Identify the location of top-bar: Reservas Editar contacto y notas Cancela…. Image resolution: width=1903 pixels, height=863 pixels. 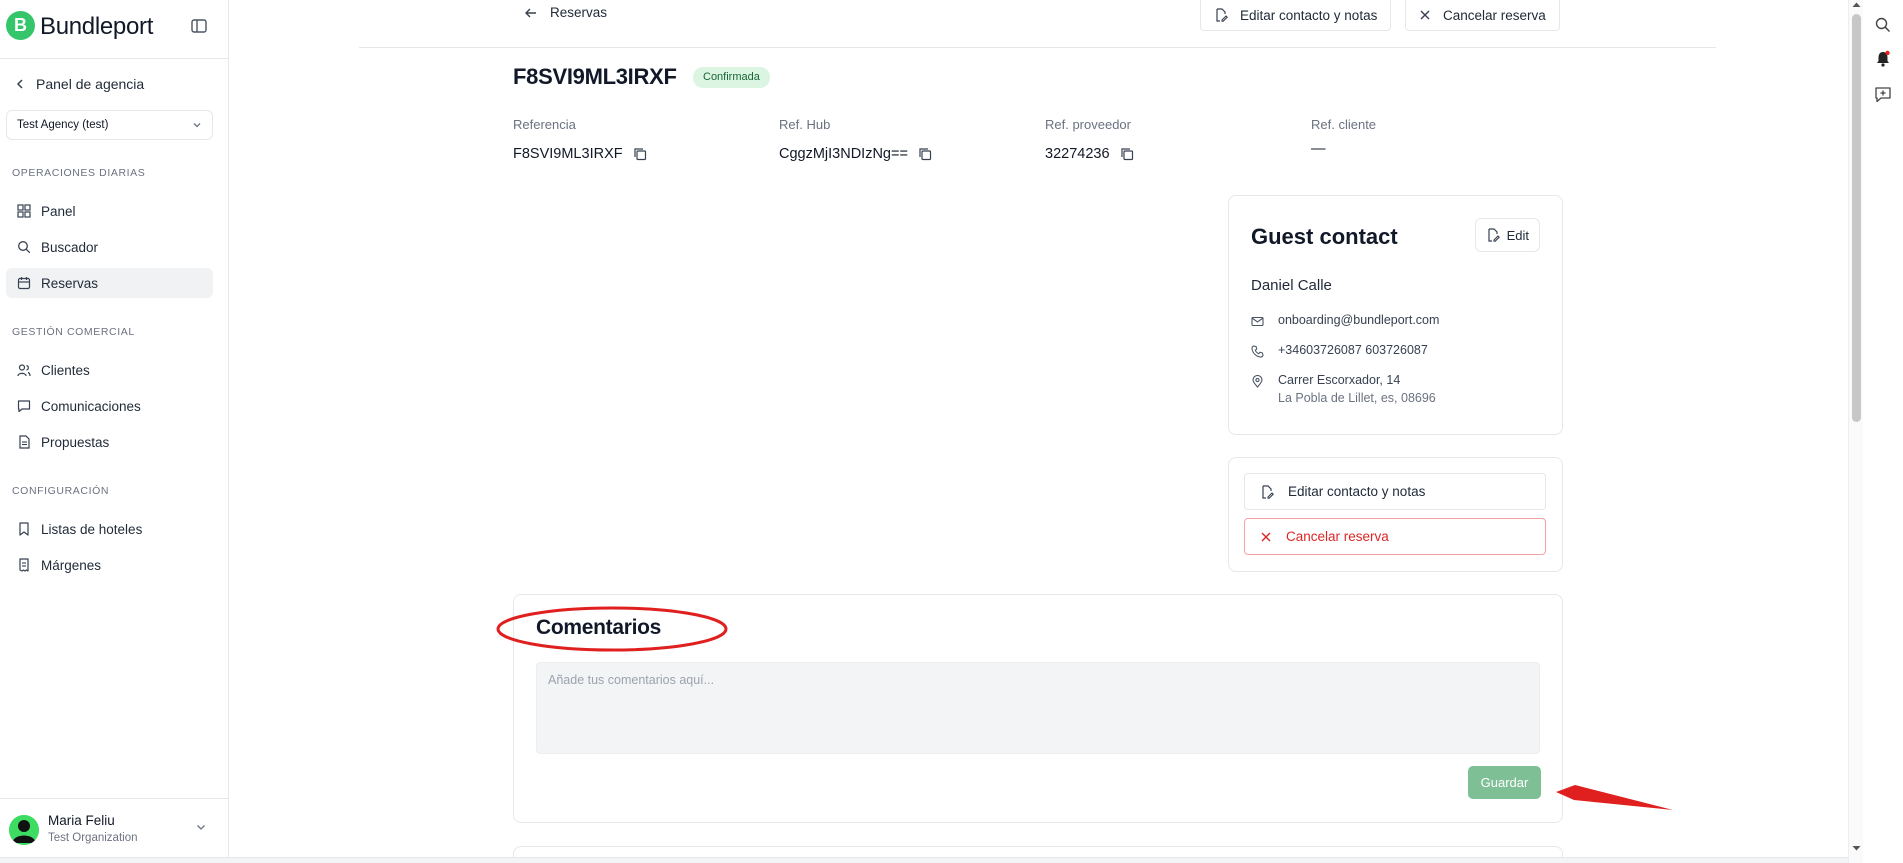
(1037, 24).